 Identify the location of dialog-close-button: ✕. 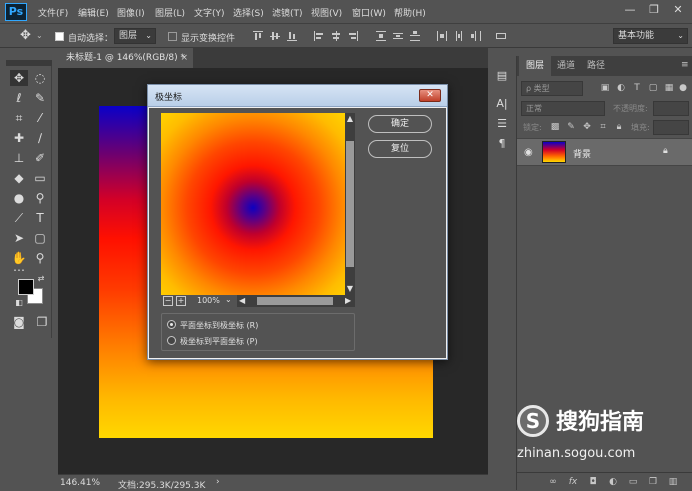
(430, 95).